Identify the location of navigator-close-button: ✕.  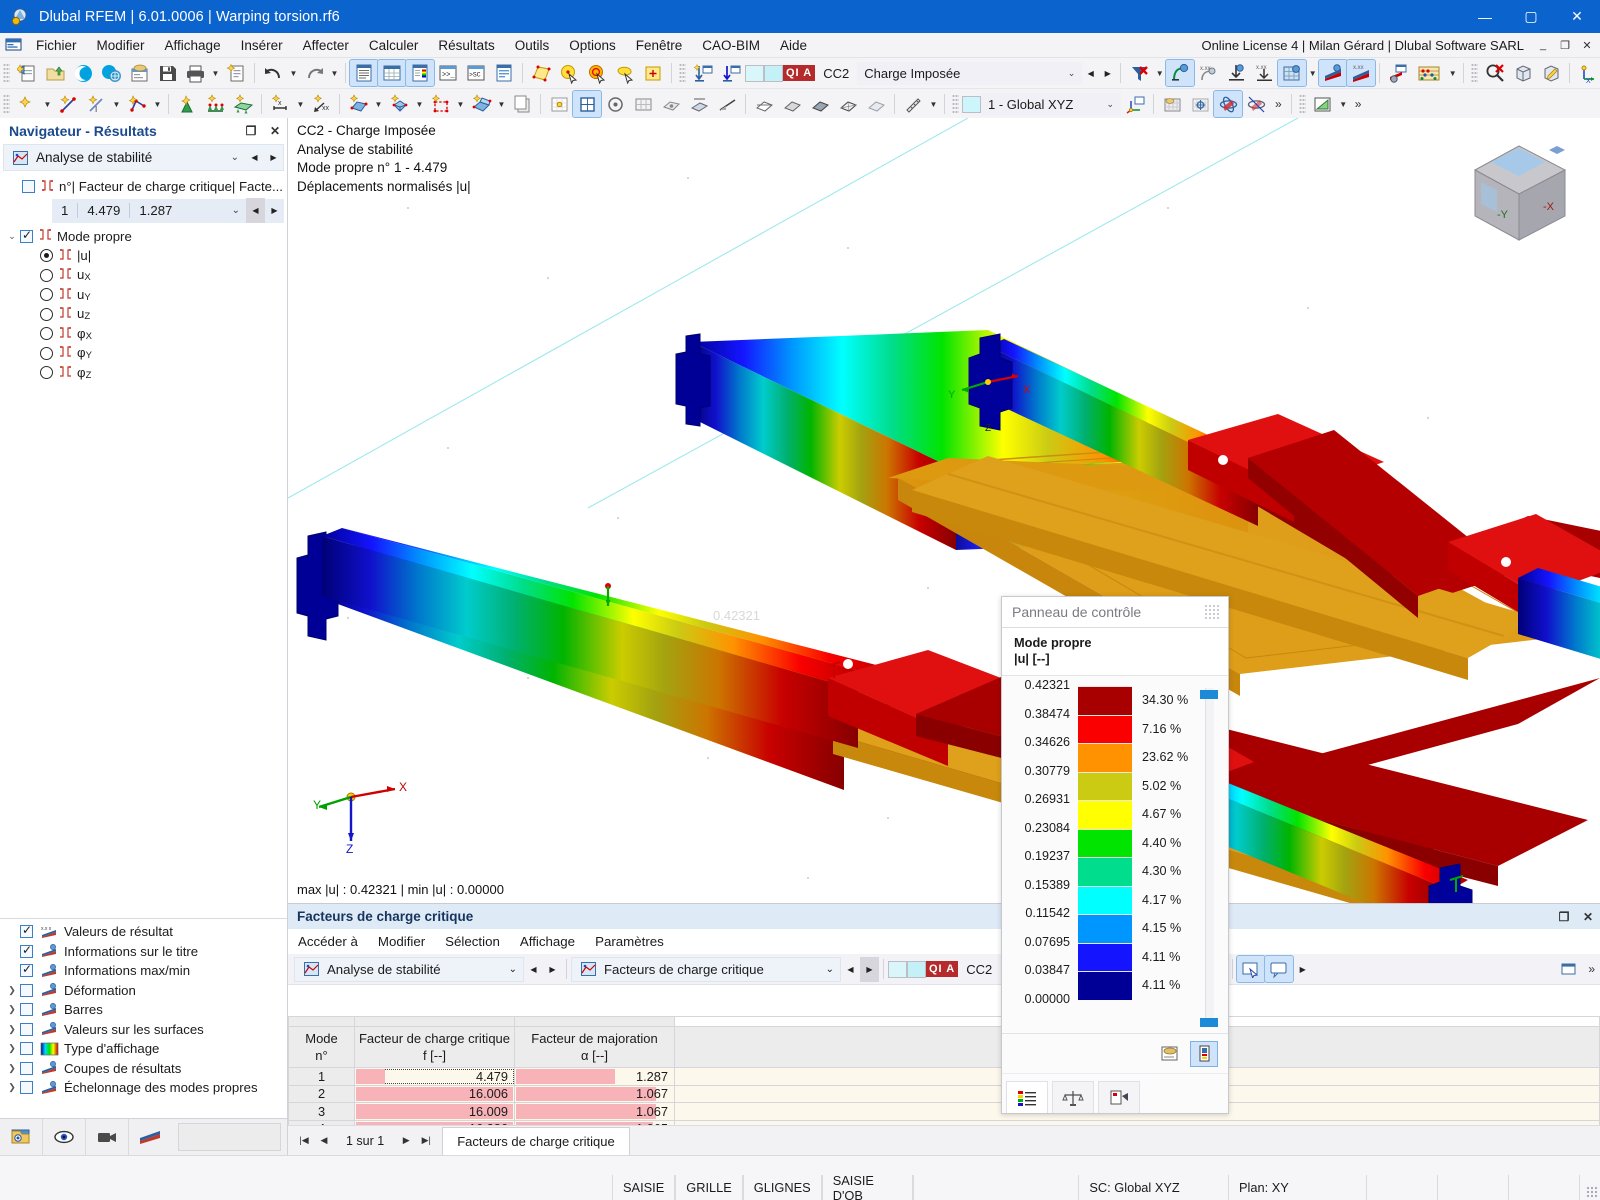
(275, 131).